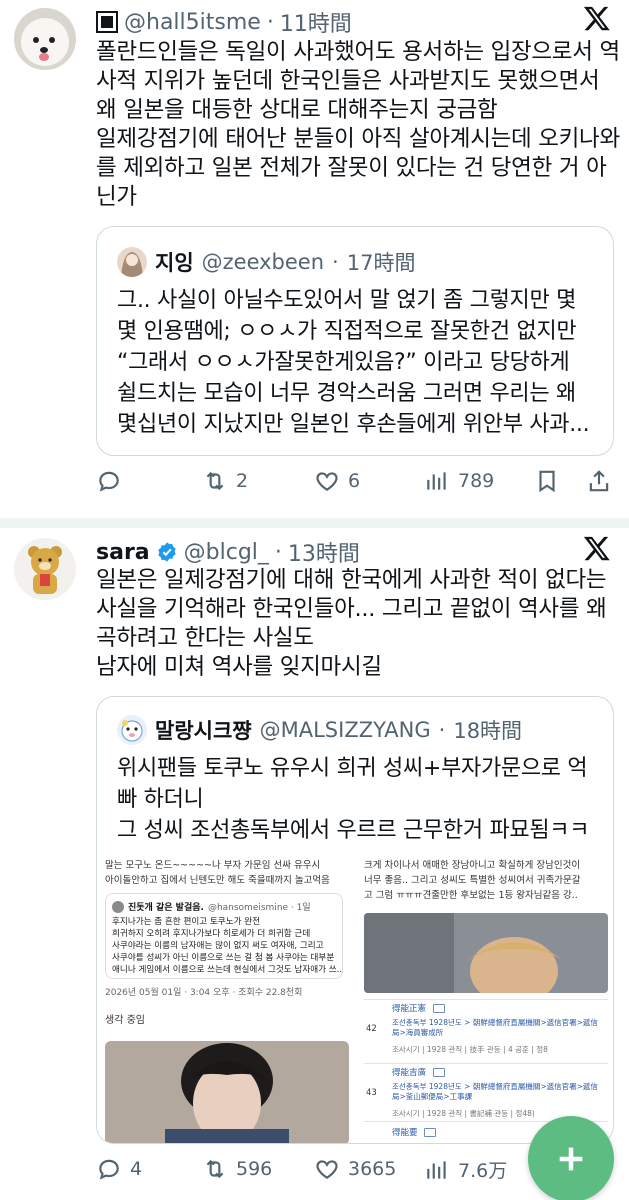 The width and height of the screenshot is (629, 1200). What do you see at coordinates (319, 730) in the screenshot?
I see `quoted-tweet-header: 말랑시크쨩 @MALSIZZYANG · 18時間` at bounding box center [319, 730].